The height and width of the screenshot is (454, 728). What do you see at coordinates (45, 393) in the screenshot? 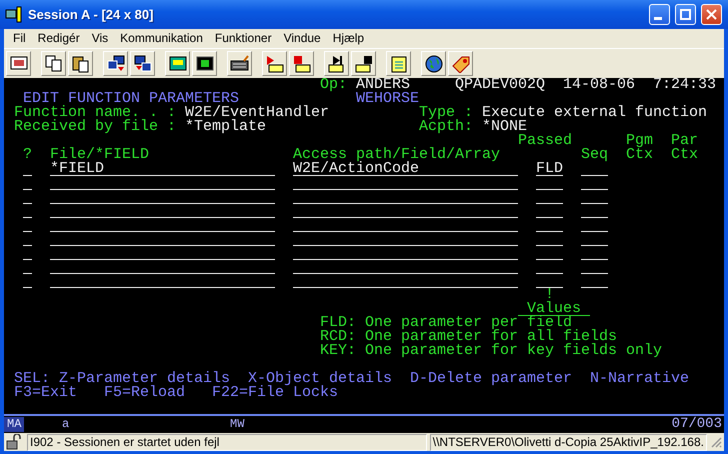
I see `function-key: F3=Exit` at bounding box center [45, 393].